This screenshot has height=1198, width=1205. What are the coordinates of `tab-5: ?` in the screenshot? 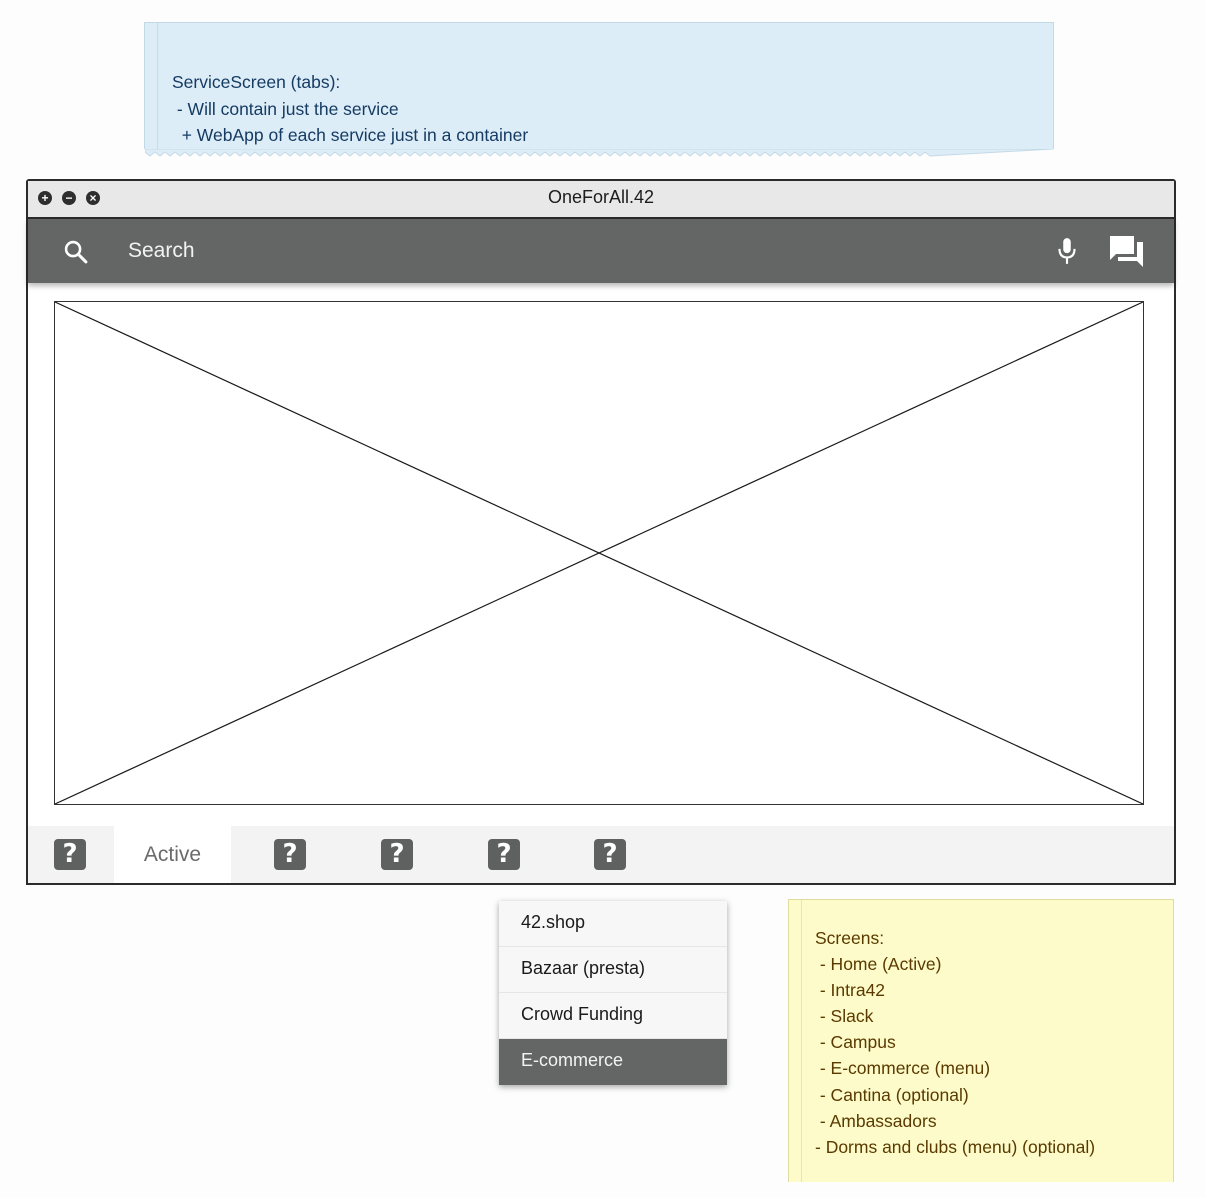 It's located at (504, 854).